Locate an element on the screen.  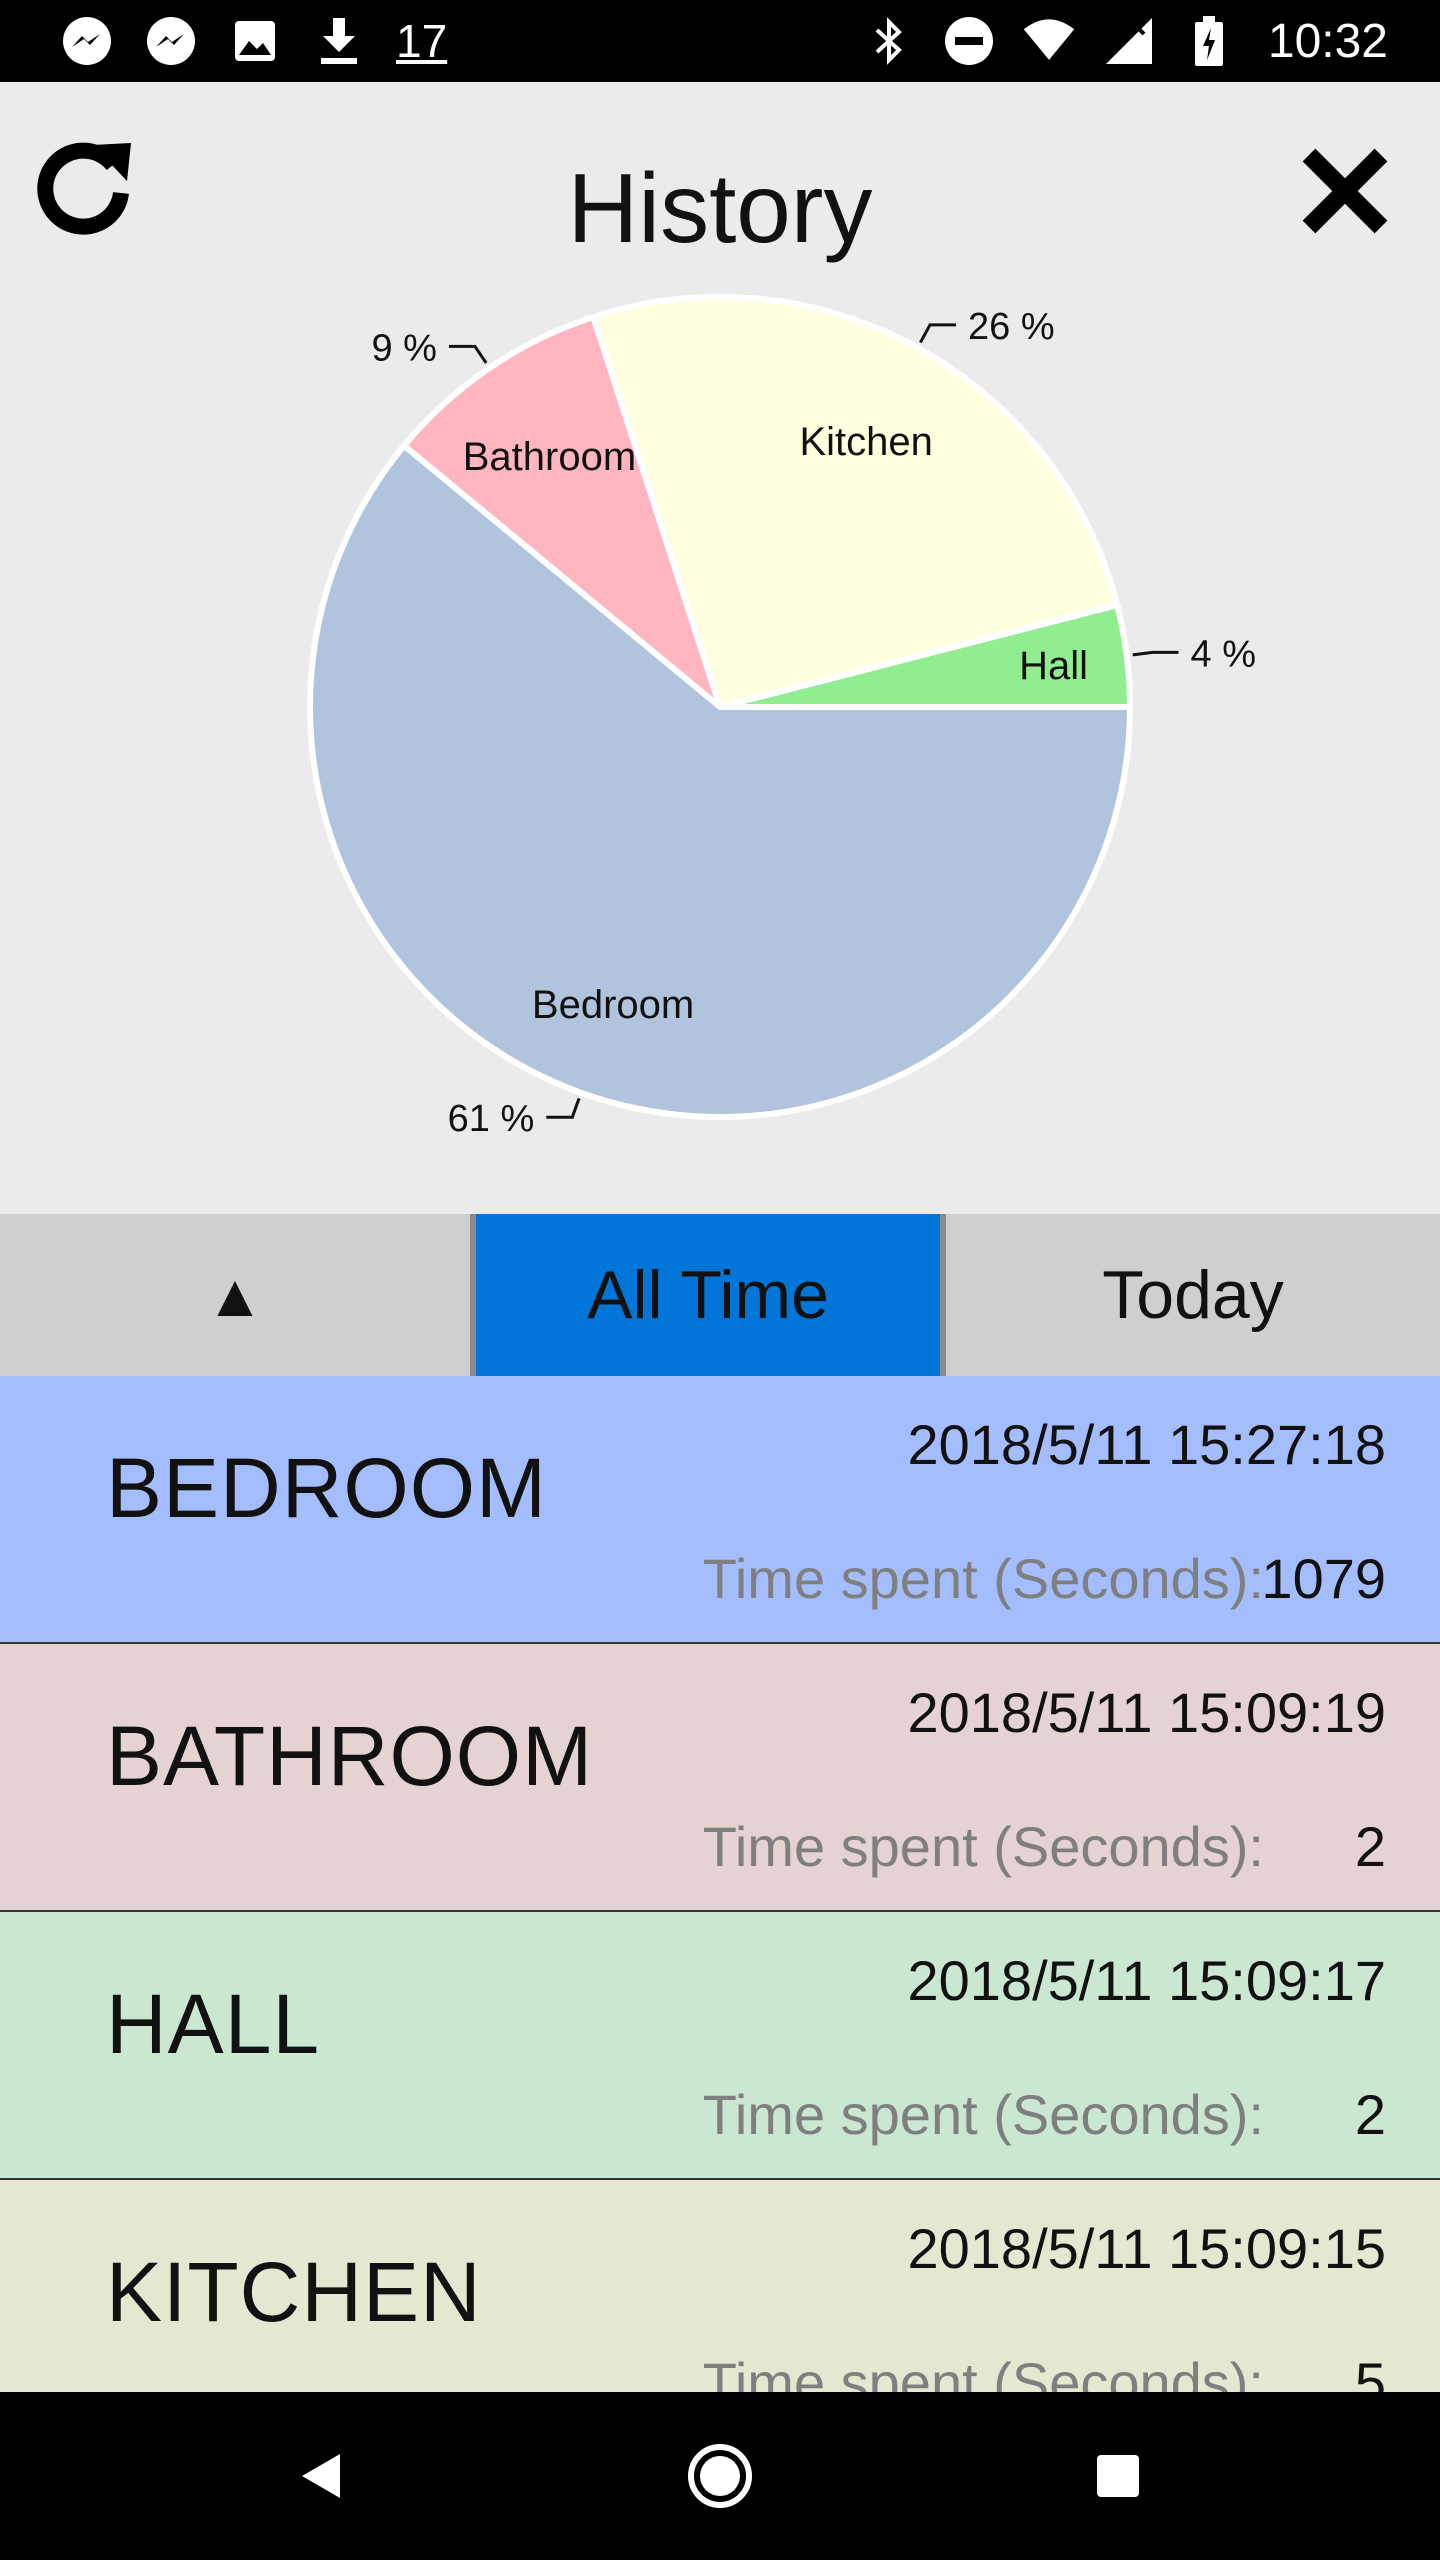
home-button is located at coordinates (720, 2476).